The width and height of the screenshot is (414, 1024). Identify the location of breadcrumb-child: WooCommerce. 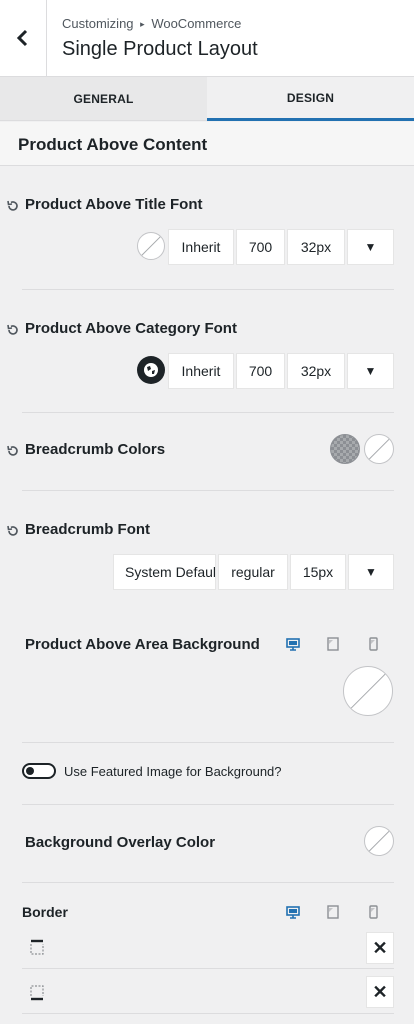
(196, 23).